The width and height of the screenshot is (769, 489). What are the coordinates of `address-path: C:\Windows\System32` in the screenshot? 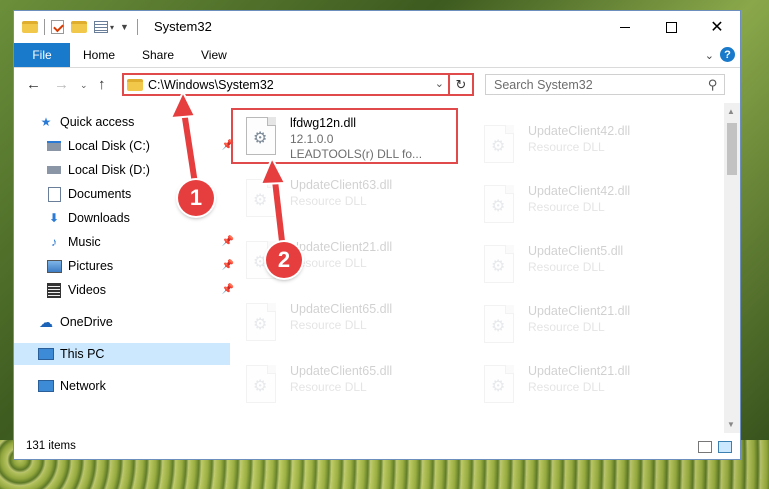 It's located at (211, 85).